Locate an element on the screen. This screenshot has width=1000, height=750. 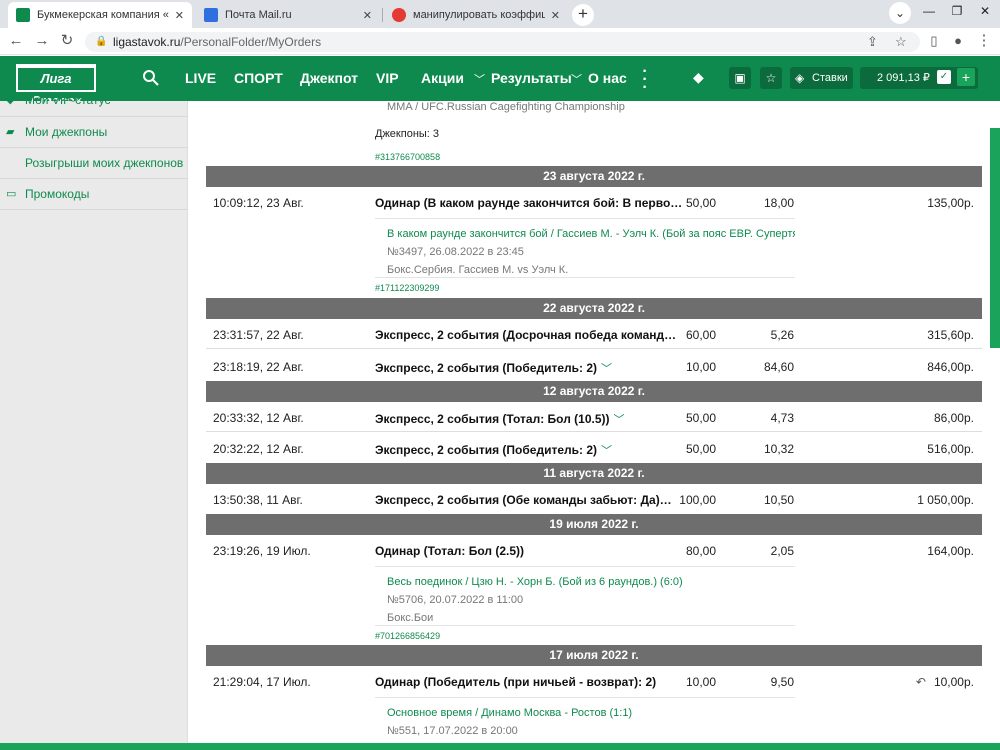
date-header: 12 августа 2022 г. is located at coordinates (594, 391).